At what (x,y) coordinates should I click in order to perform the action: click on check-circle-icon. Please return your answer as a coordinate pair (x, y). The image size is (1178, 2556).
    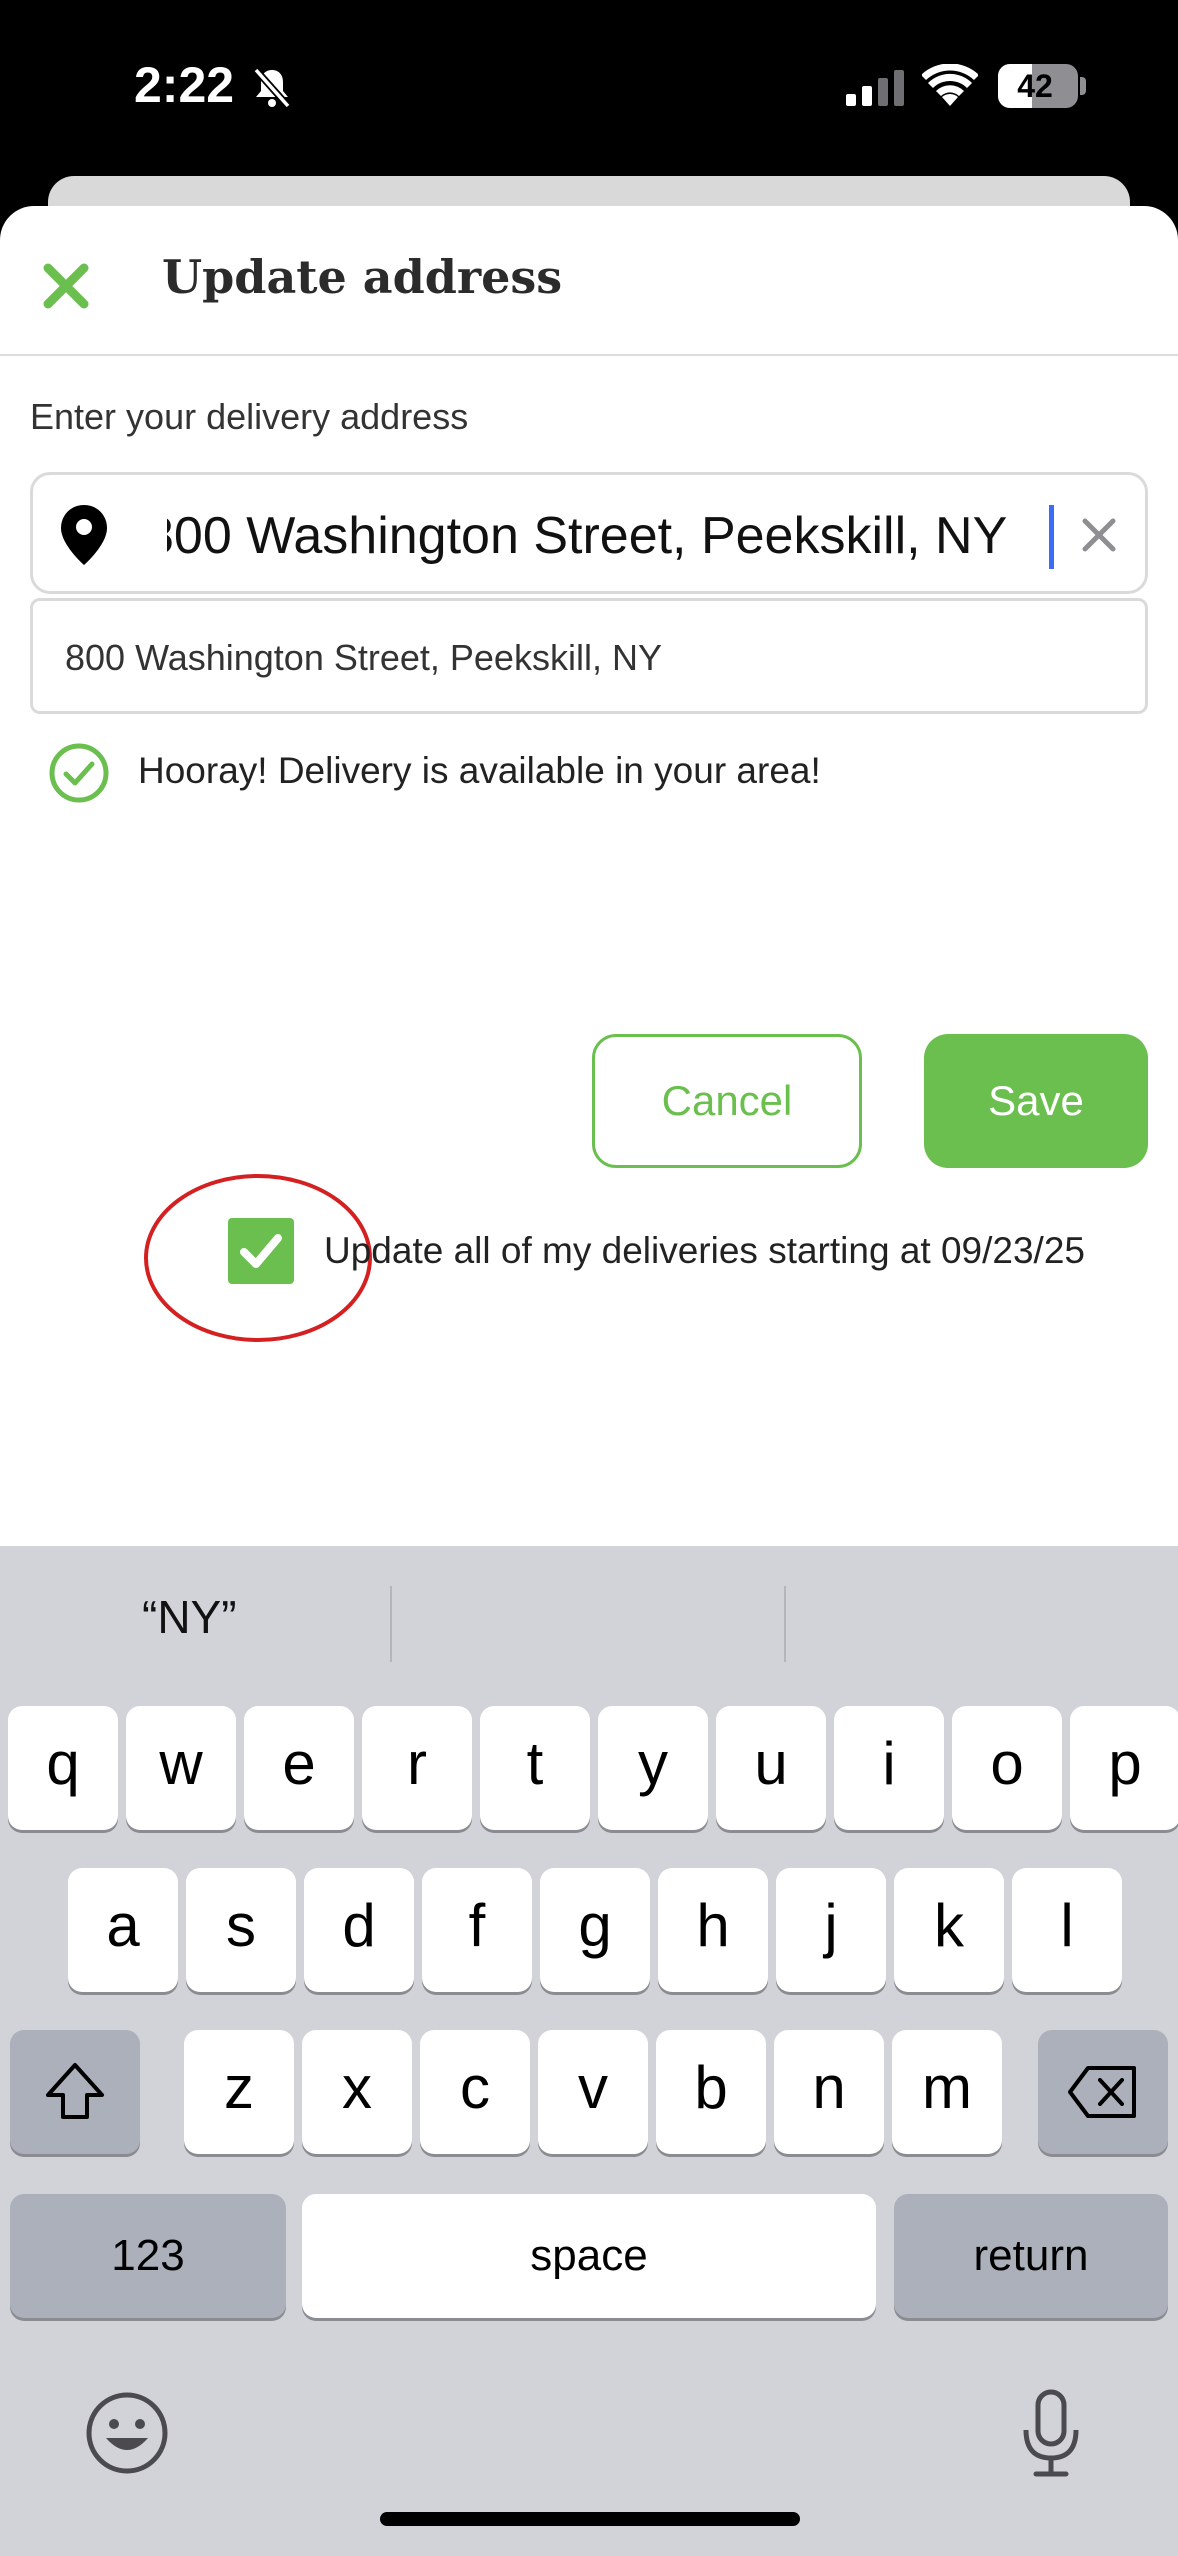
    Looking at the image, I should click on (79, 775).